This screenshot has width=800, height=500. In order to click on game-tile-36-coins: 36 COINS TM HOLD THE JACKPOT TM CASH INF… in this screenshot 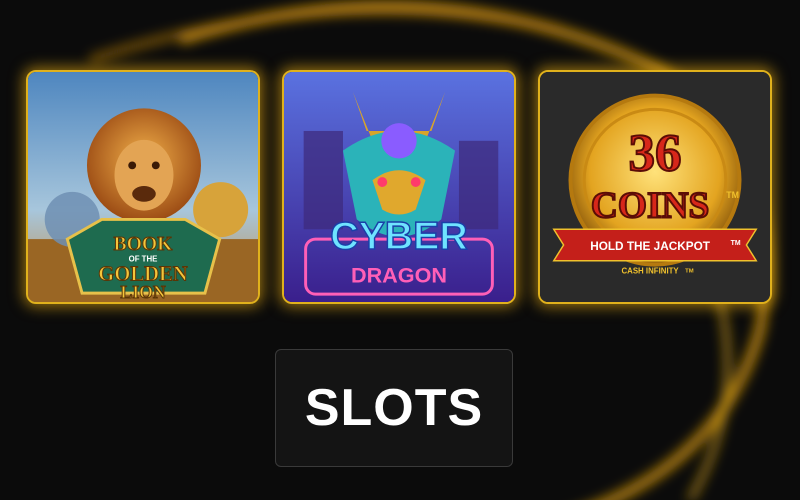, I will do `click(655, 187)`.